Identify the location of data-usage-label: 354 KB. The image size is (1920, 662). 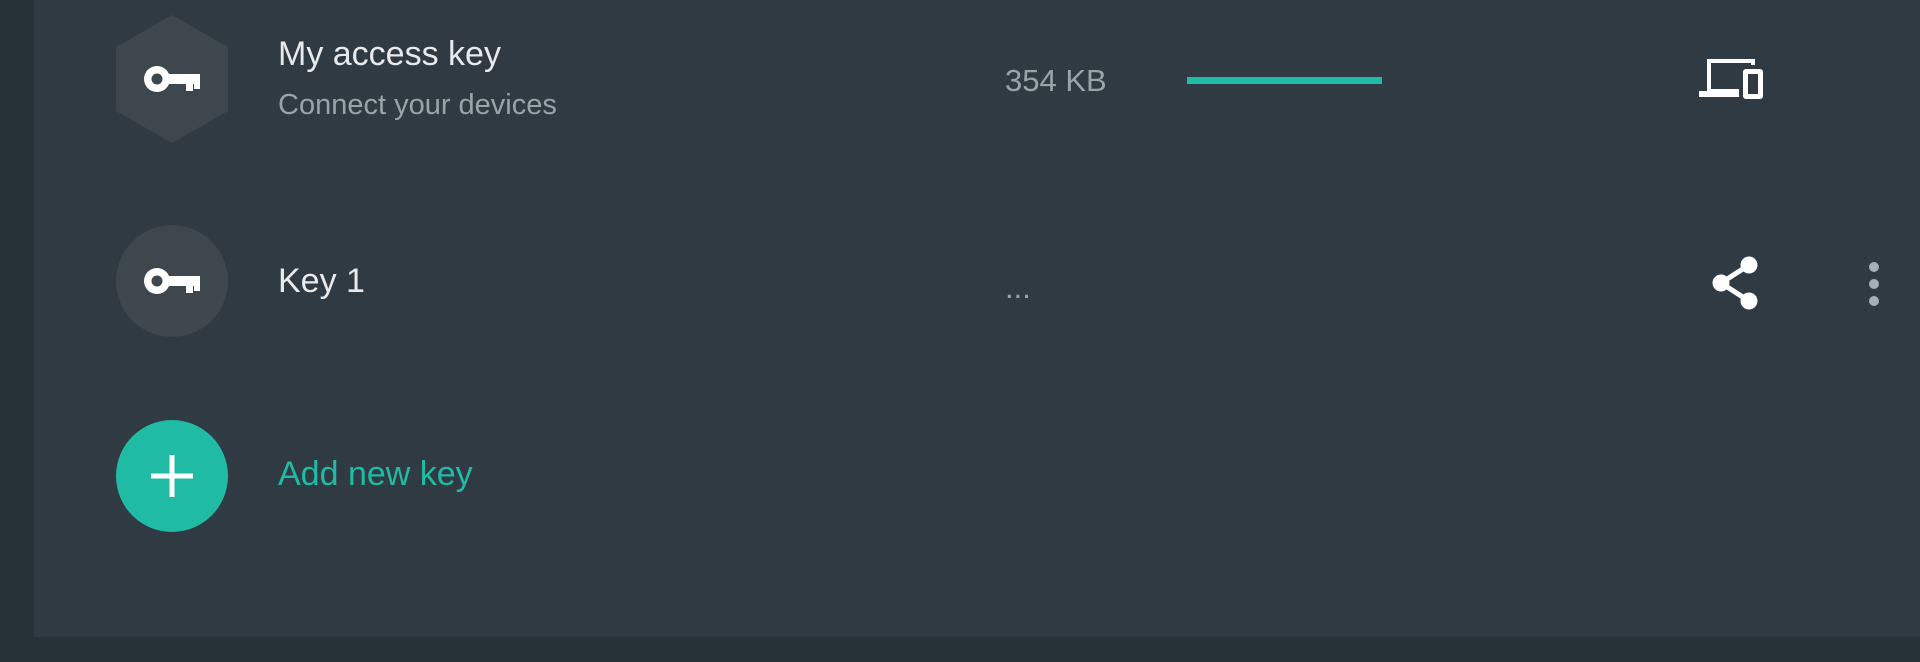
(1056, 80).